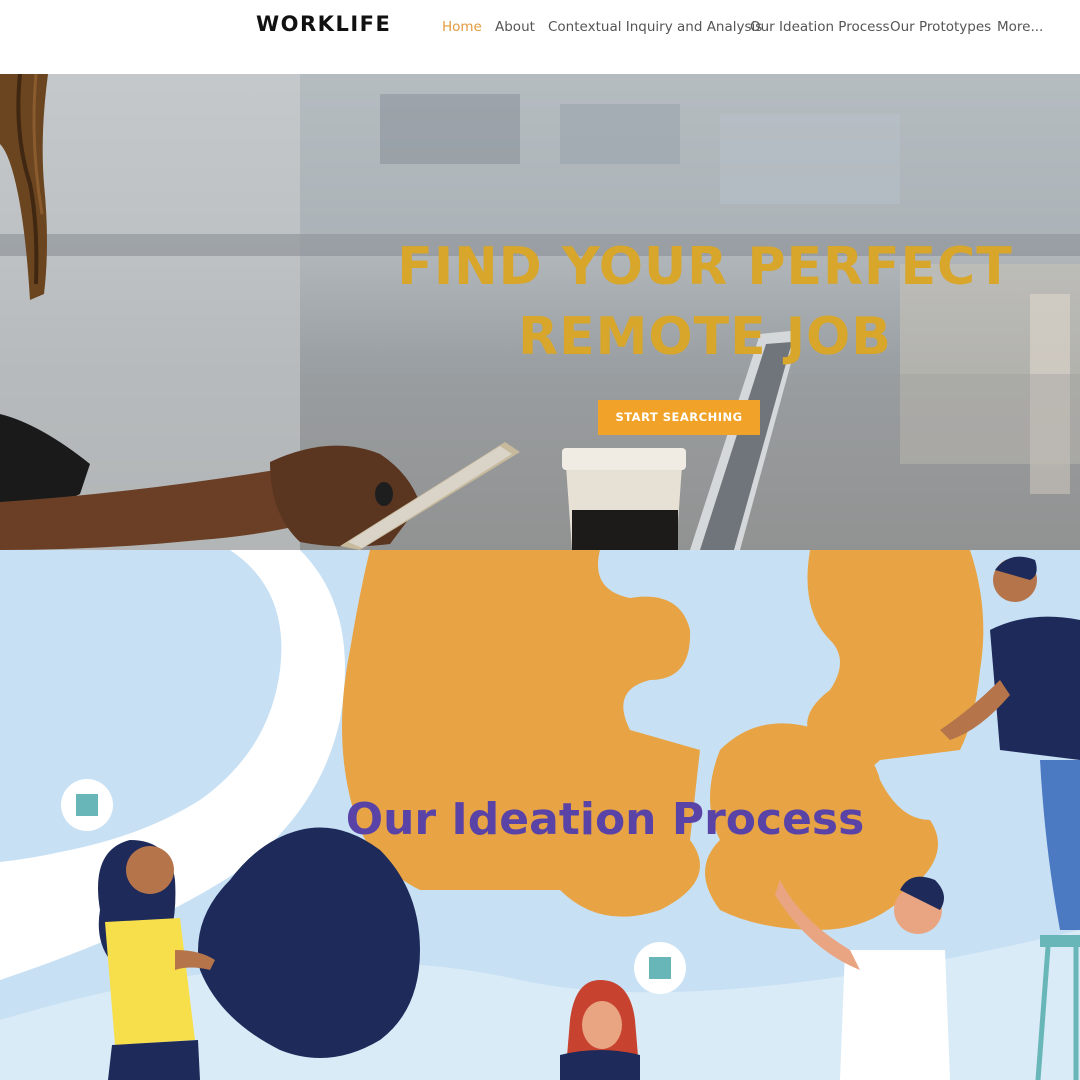 This screenshot has width=1080, height=1080. I want to click on hero-title: FIND YOUR PERFECT REMOTE JOB, so click(705, 302).